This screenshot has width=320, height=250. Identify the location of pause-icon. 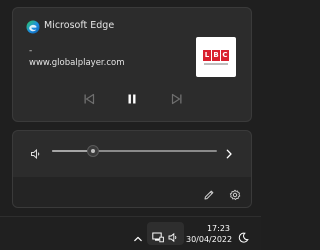
(132, 99).